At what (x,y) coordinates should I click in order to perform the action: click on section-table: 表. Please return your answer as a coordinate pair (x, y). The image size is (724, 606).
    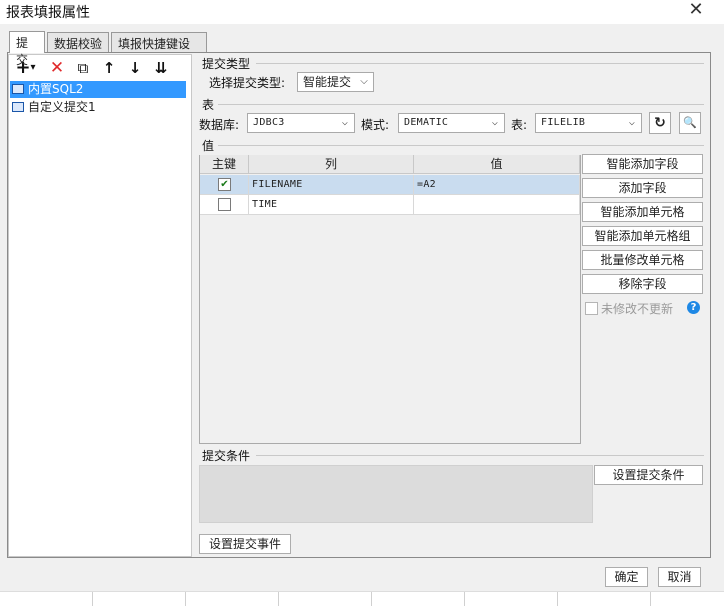
    Looking at the image, I should click on (208, 105).